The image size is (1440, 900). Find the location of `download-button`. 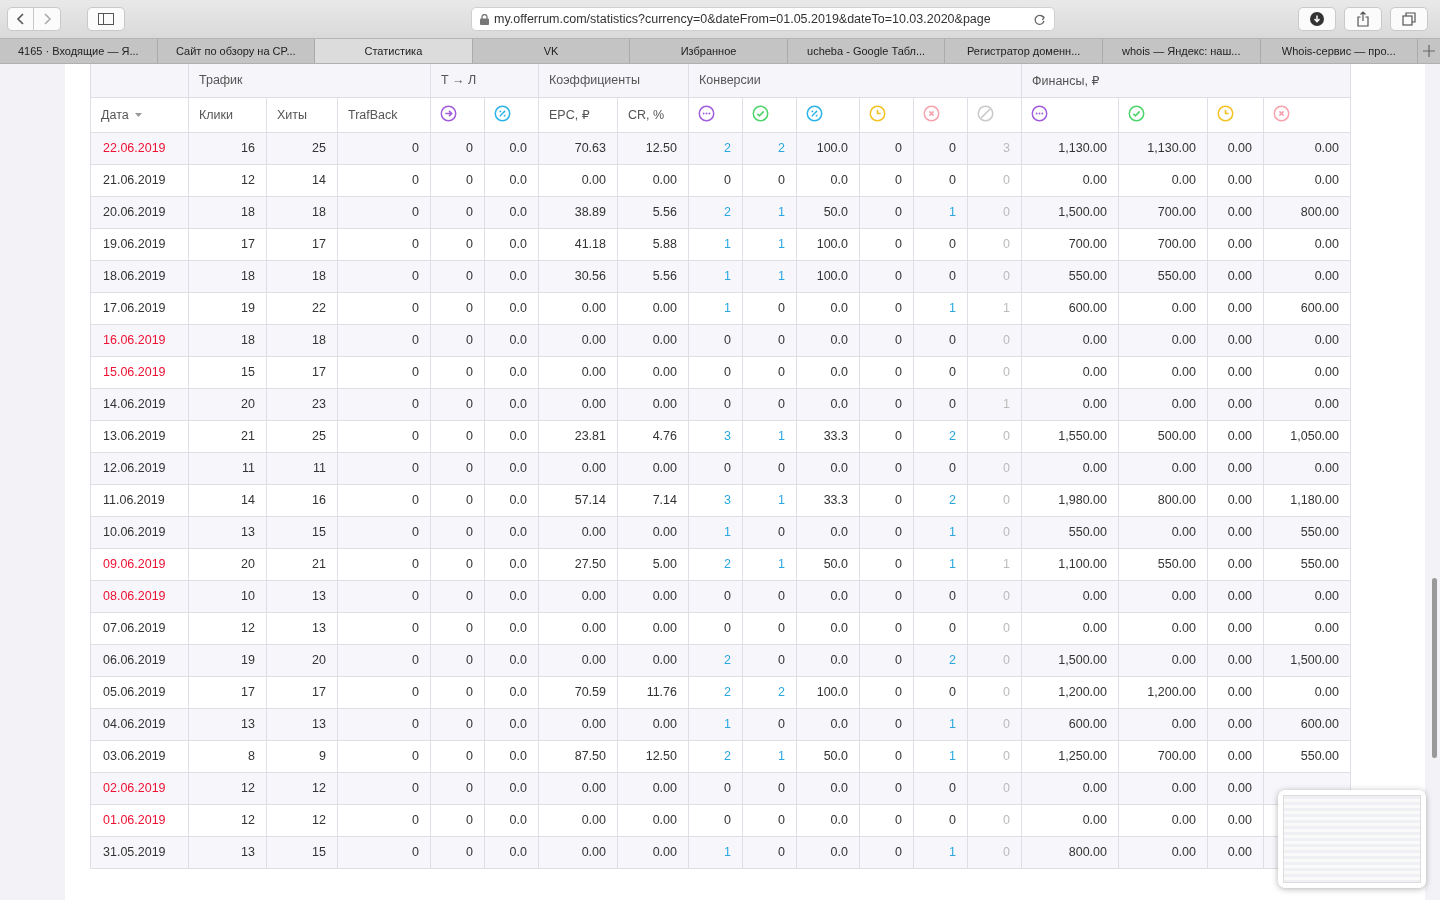

download-button is located at coordinates (1317, 19).